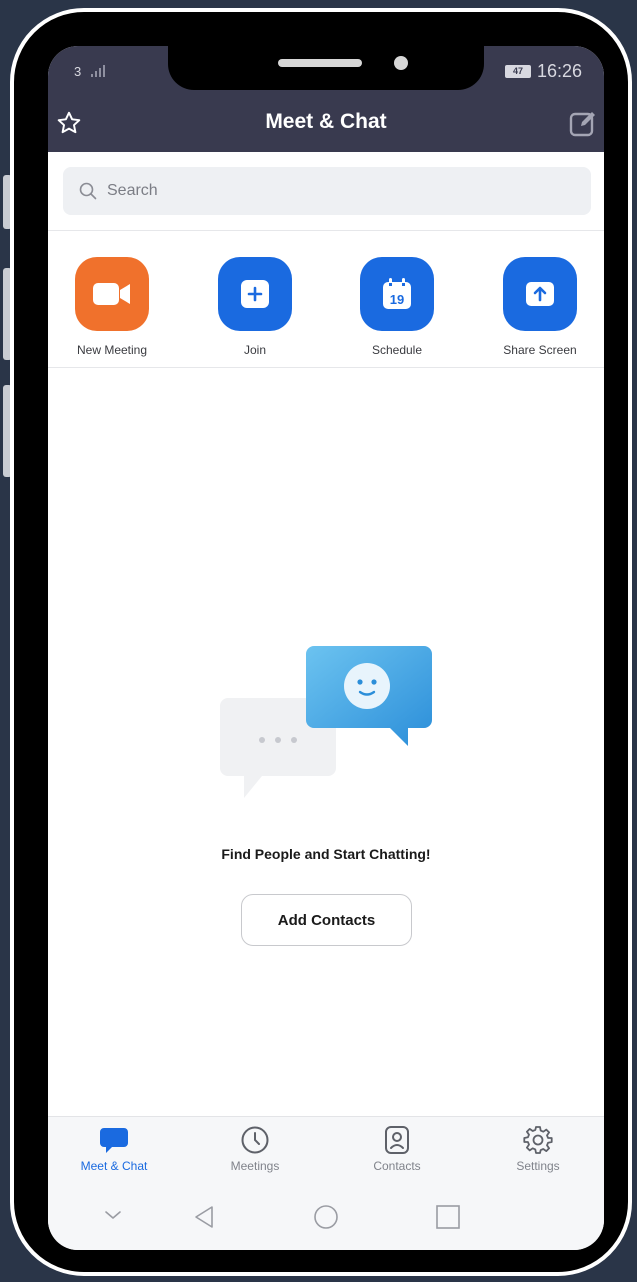  What do you see at coordinates (538, 1166) in the screenshot?
I see `tab-label: Settings` at bounding box center [538, 1166].